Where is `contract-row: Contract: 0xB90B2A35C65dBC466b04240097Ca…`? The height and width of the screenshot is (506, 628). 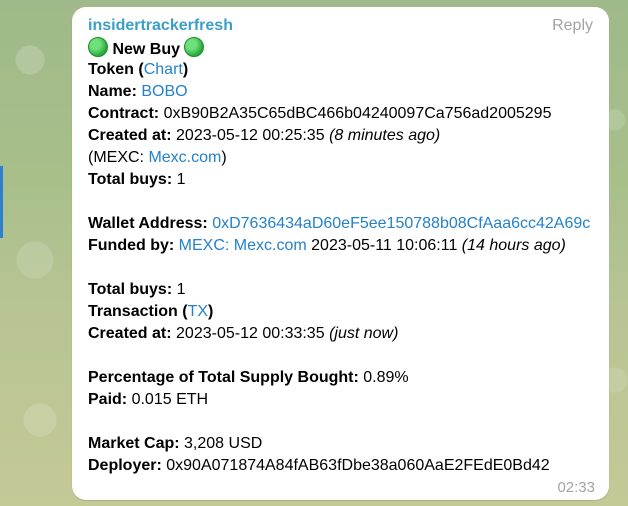 contract-row: Contract: 0xB90B2A35C65dBC466b04240097Ca… is located at coordinates (343, 114).